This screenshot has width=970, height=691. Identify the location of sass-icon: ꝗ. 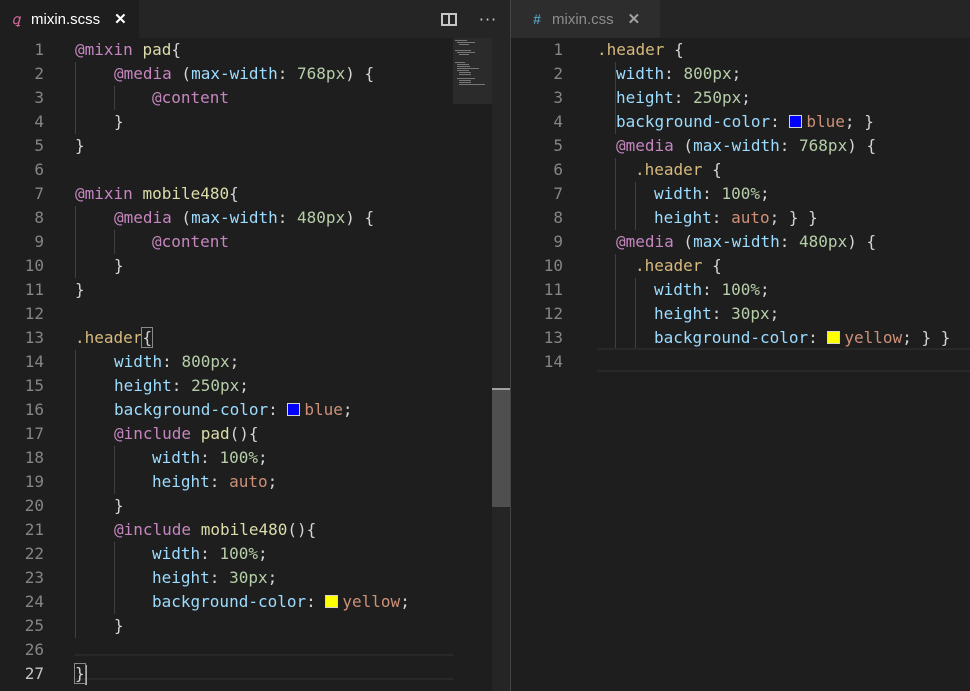
(16, 18).